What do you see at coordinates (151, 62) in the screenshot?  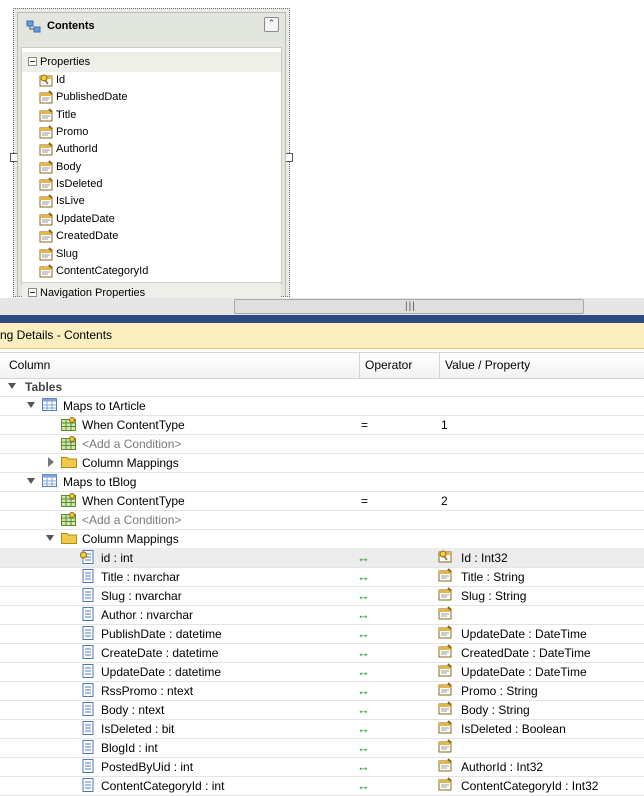 I see `properties-section-header: Properties` at bounding box center [151, 62].